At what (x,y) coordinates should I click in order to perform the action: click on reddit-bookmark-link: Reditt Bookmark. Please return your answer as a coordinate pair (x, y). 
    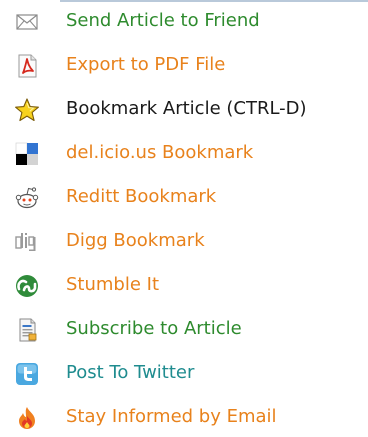
    Looking at the image, I should click on (184, 199).